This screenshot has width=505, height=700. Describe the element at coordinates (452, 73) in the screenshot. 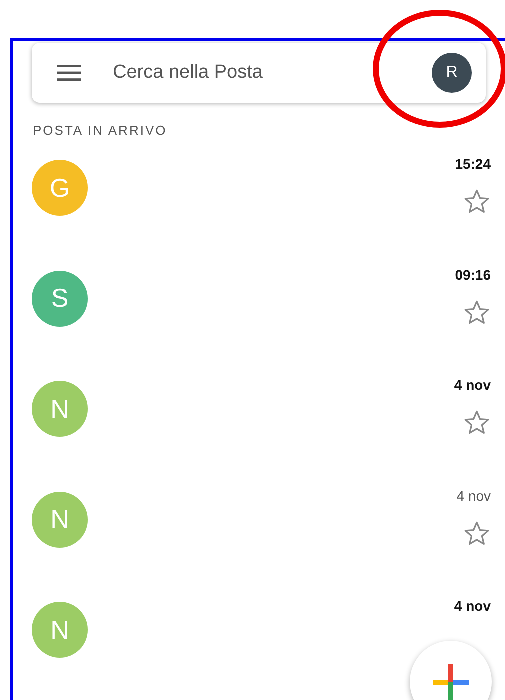

I see `account-avatar: R` at that location.